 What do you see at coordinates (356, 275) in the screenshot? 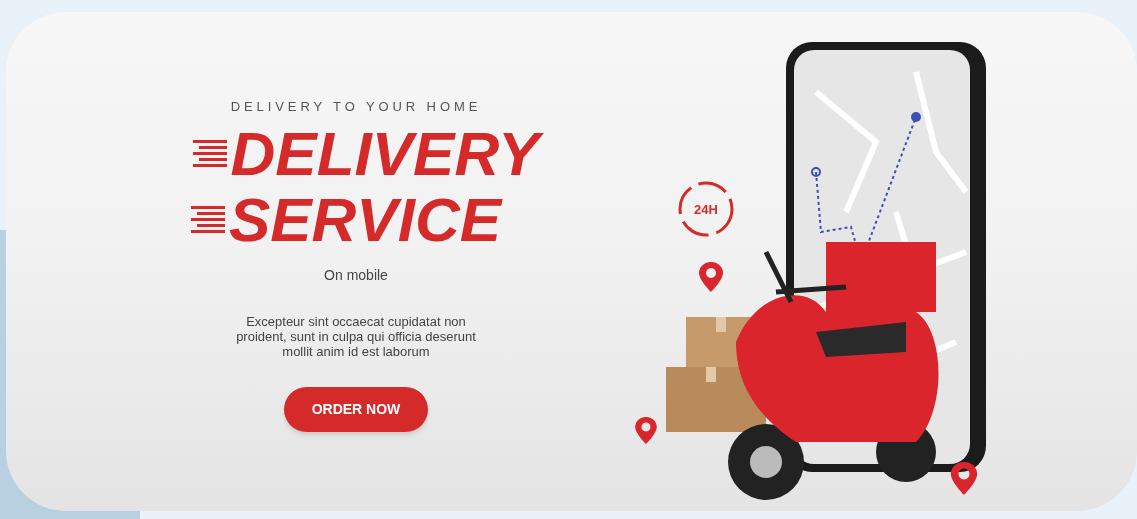
I see `subtitle-text: On mobile` at bounding box center [356, 275].